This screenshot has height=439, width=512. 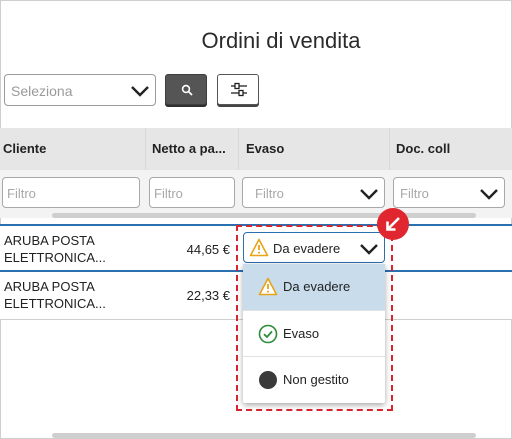 I want to click on option-label: Non gestito, so click(x=316, y=379).